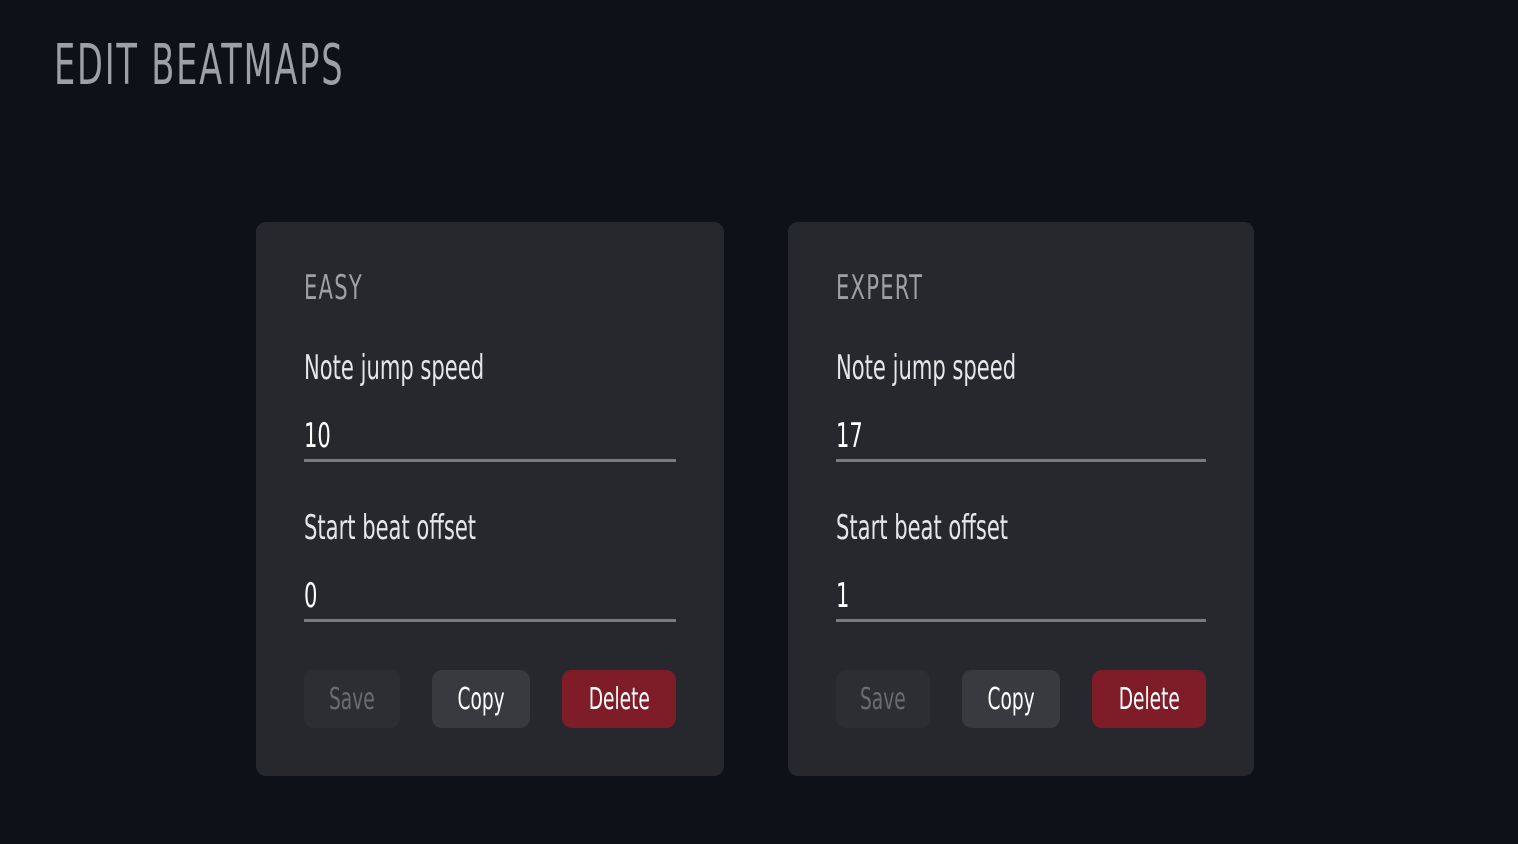  What do you see at coordinates (490, 598) in the screenshot?
I see `start-beat-offset-input: 0` at bounding box center [490, 598].